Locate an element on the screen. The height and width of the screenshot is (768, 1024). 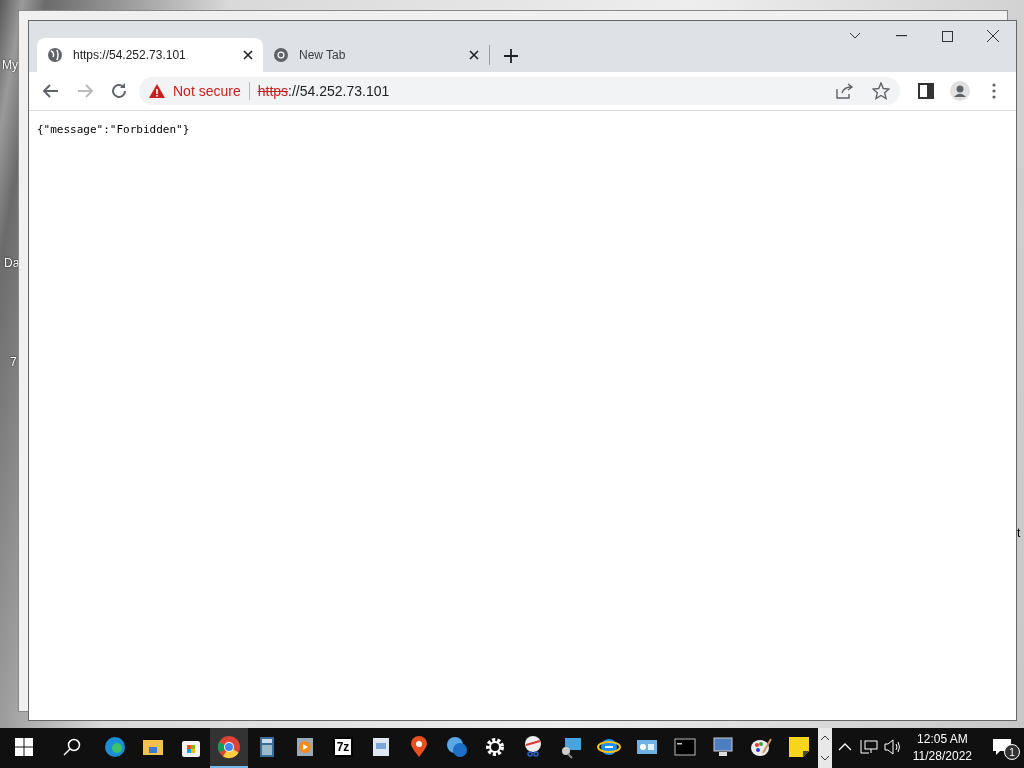
help-bubble-icon is located at coordinates (457, 747).